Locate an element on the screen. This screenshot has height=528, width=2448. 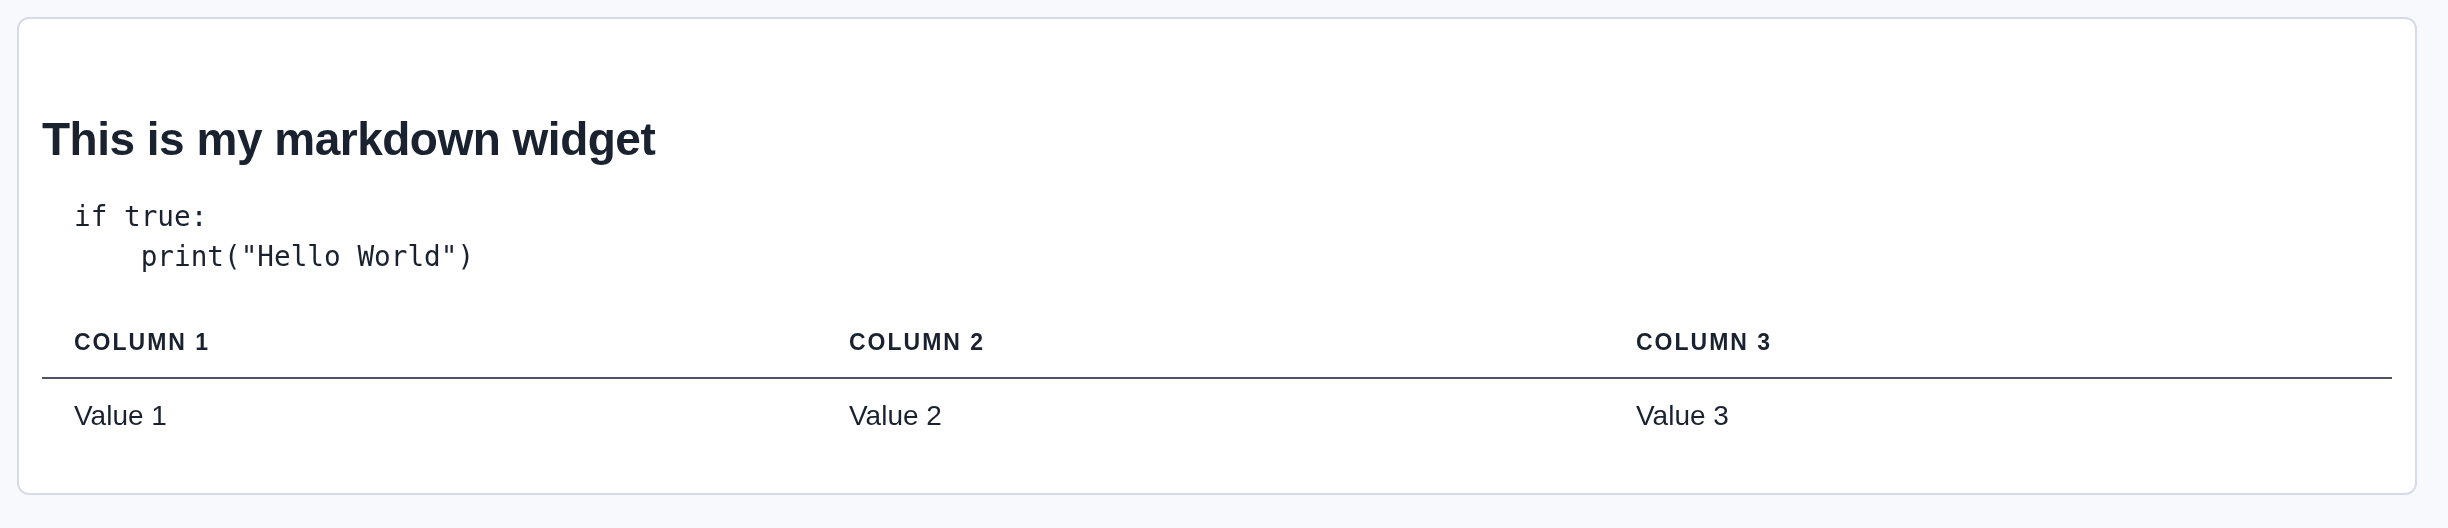
column-header: COLUMN 2 is located at coordinates (1210, 353).